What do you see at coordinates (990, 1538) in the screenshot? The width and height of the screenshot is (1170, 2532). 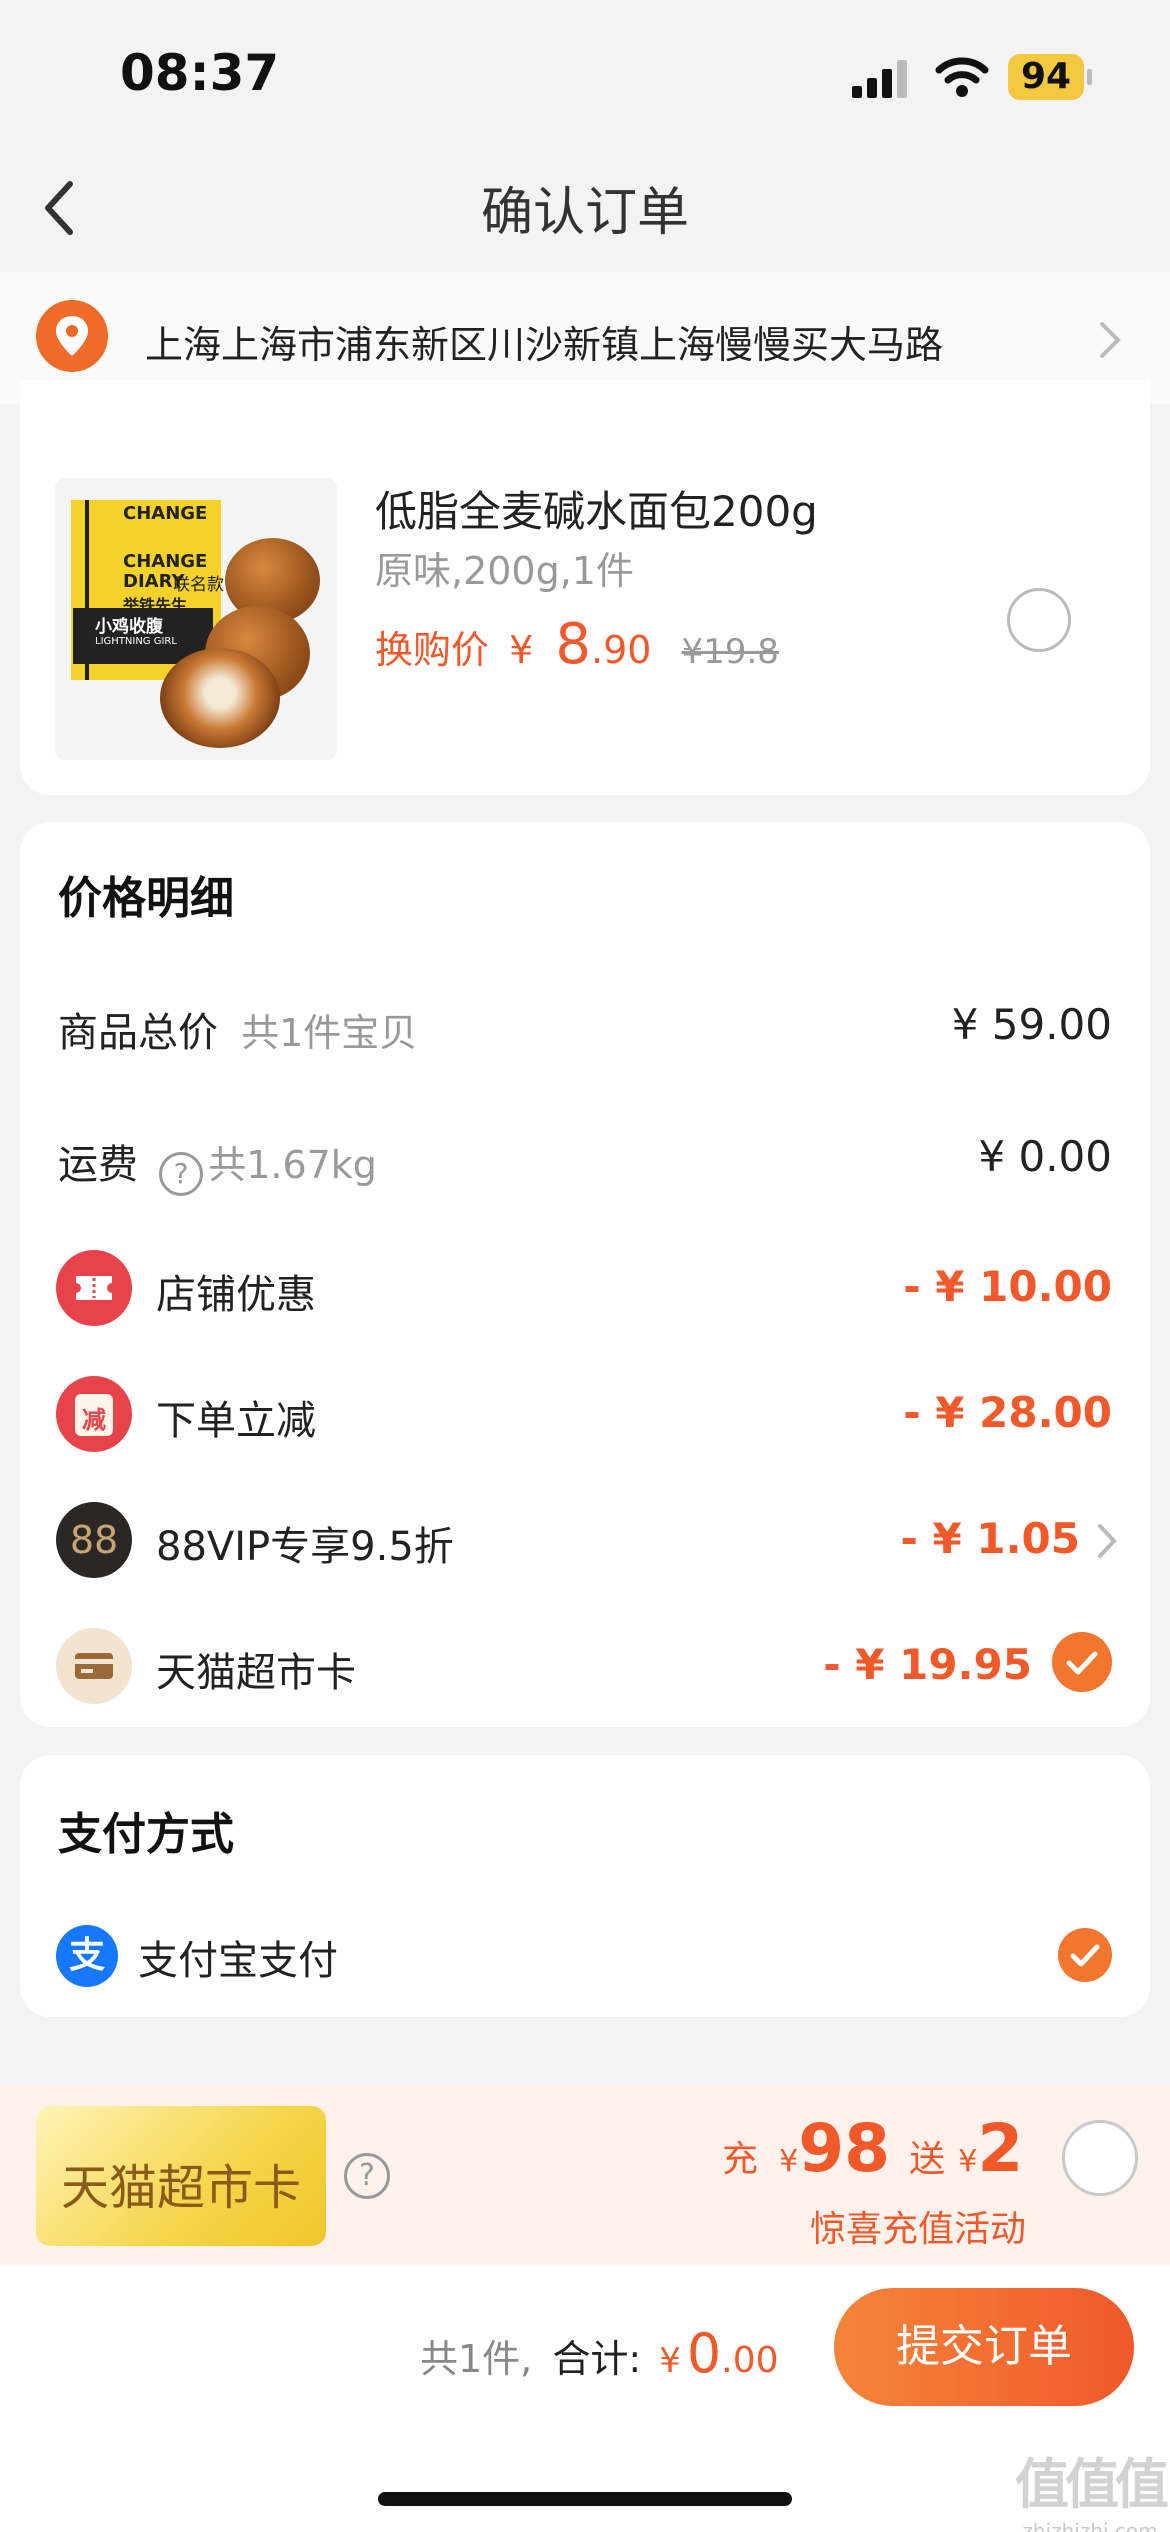 I see `row-value: - ¥ 1.05` at bounding box center [990, 1538].